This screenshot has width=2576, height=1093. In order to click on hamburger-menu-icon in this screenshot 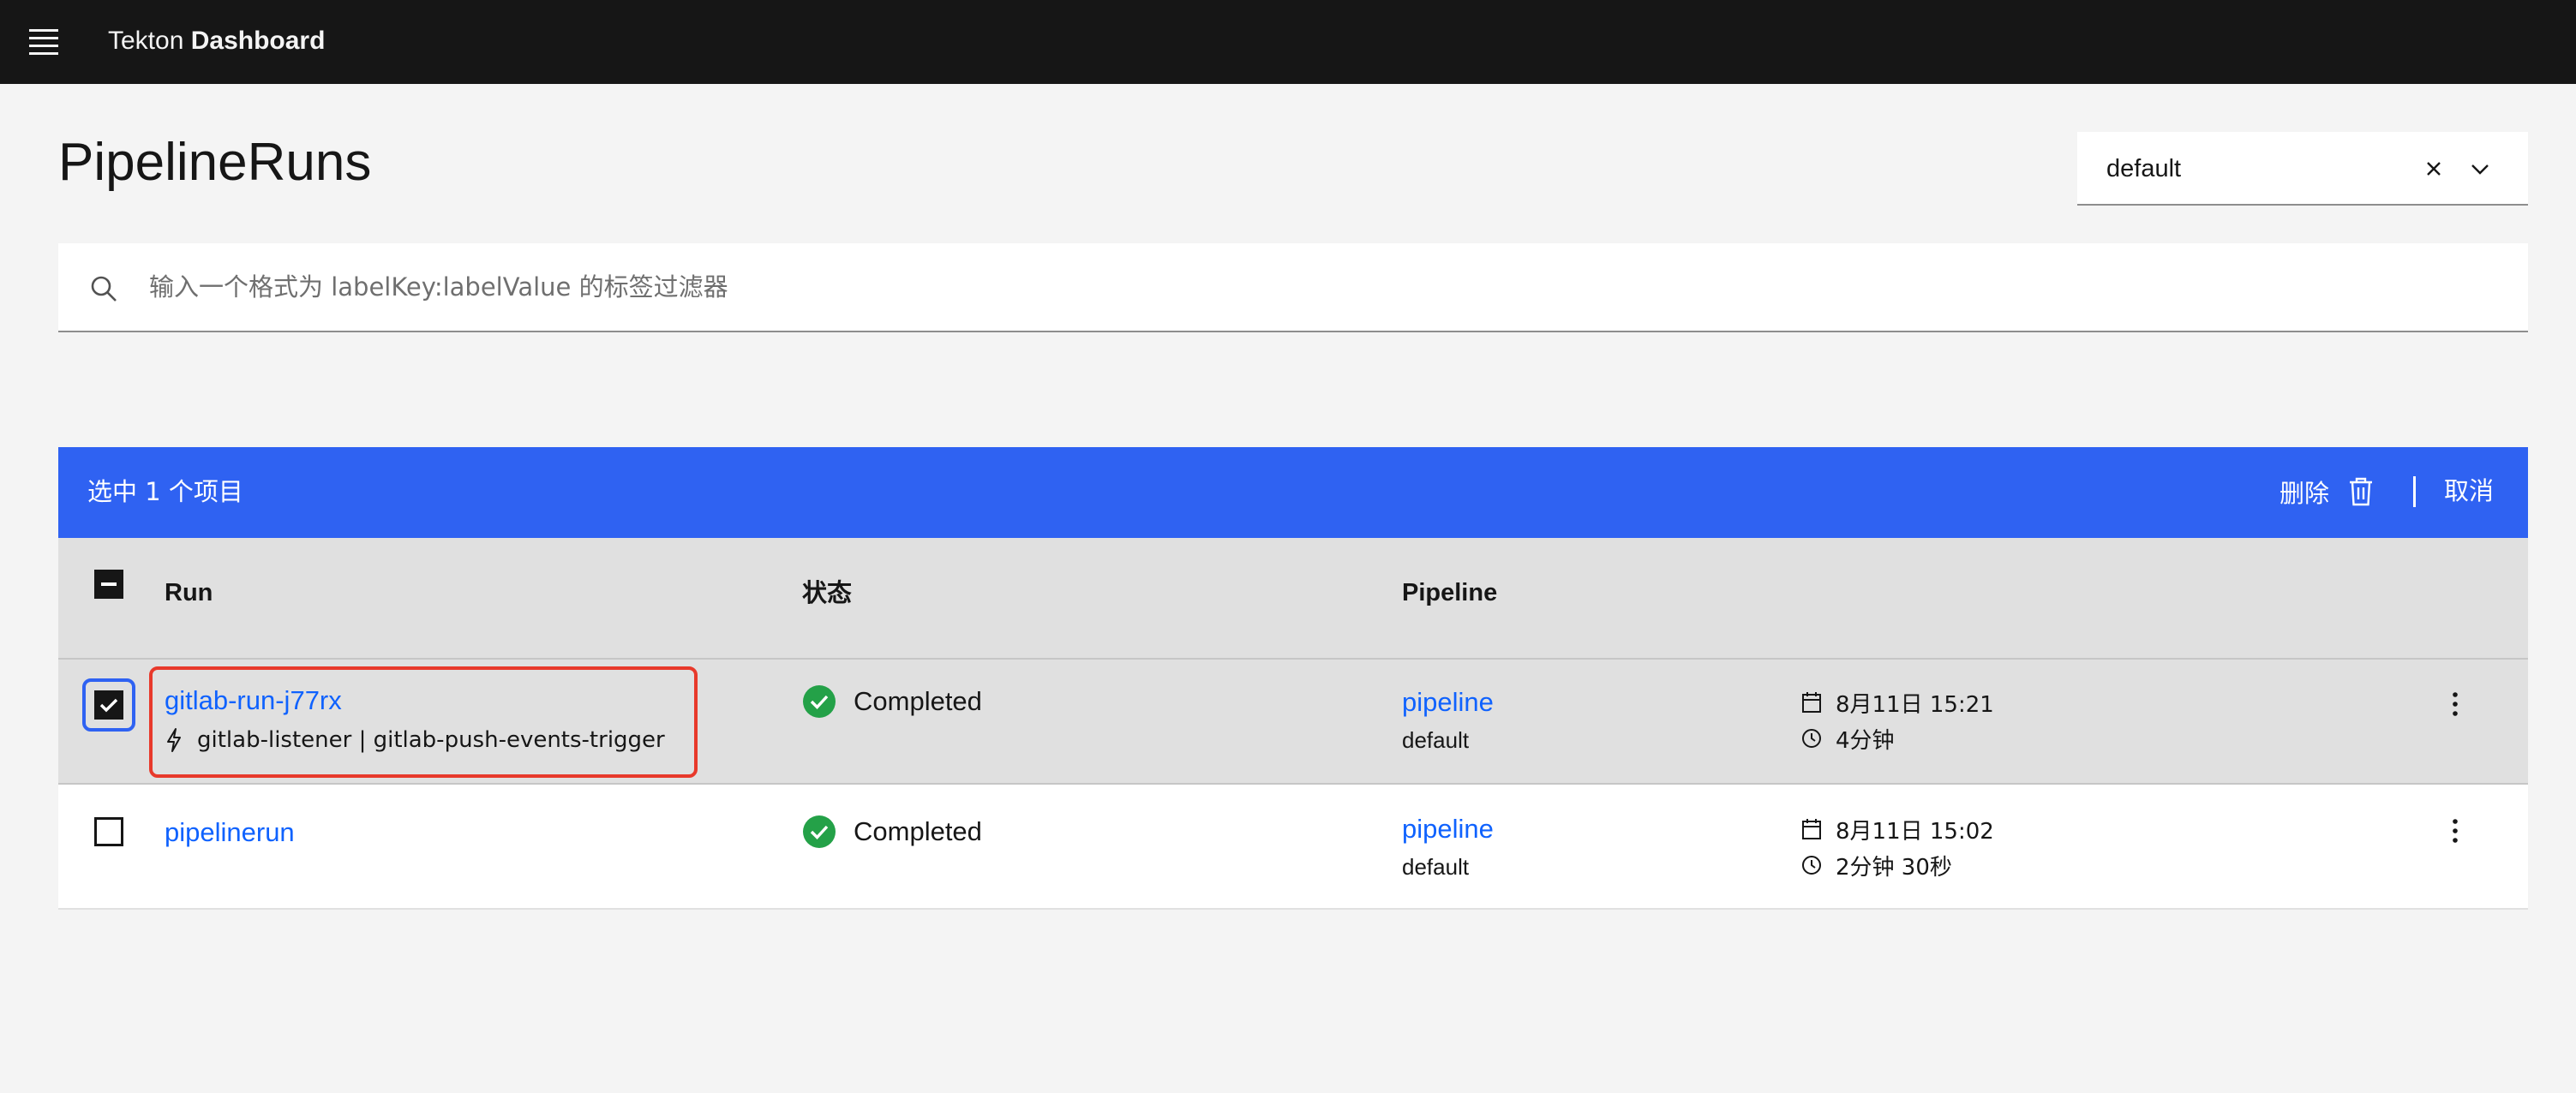, I will do `click(43, 42)`.